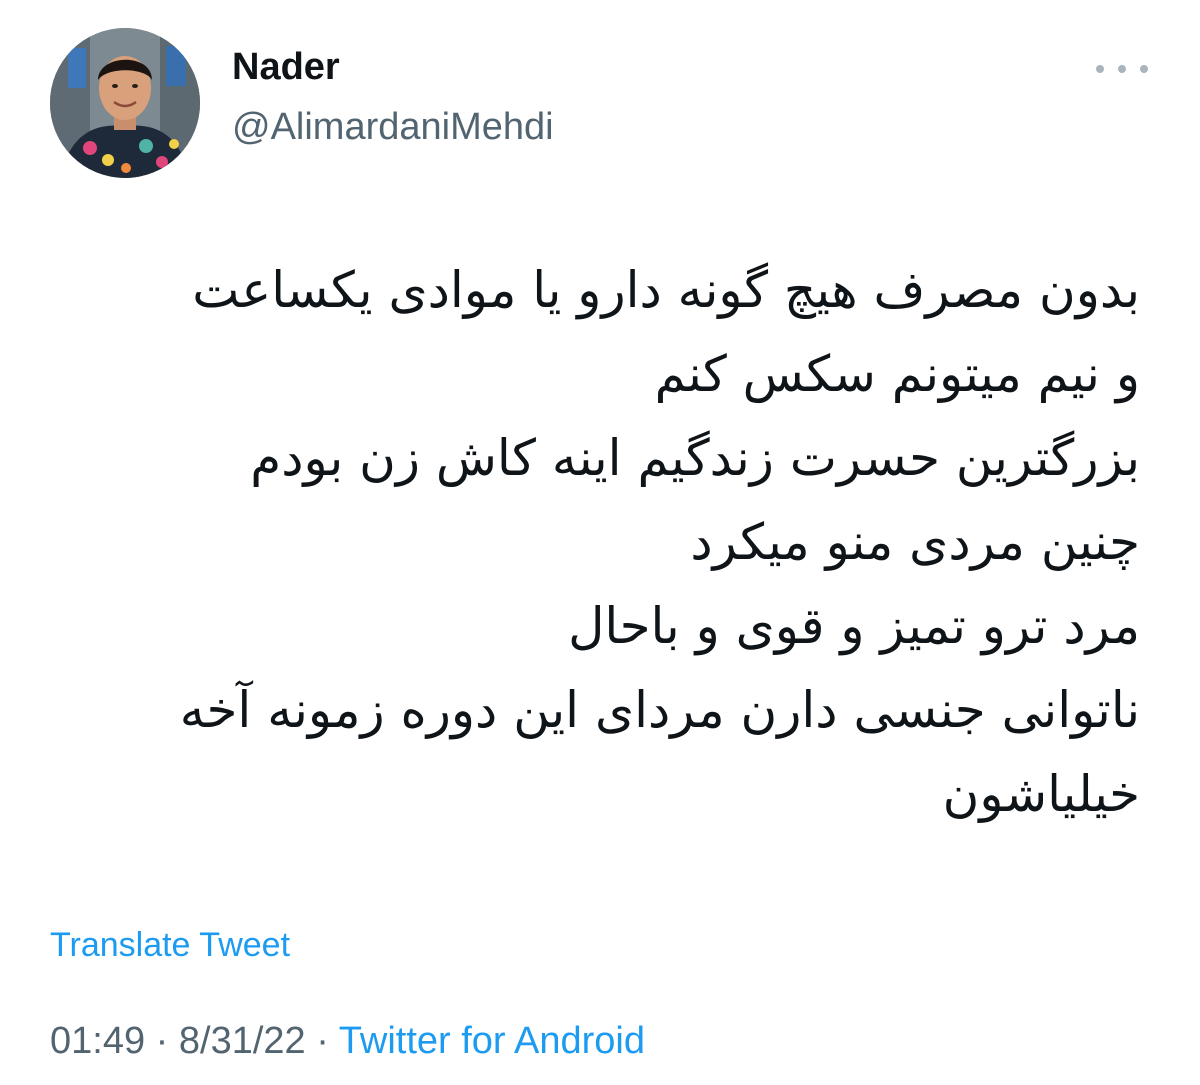 Image resolution: width=1200 pixels, height=1085 pixels. I want to click on tweet-text-line: بدون مصرف هیچ گونه دارو یا موادی یکساعت, so click(666, 290).